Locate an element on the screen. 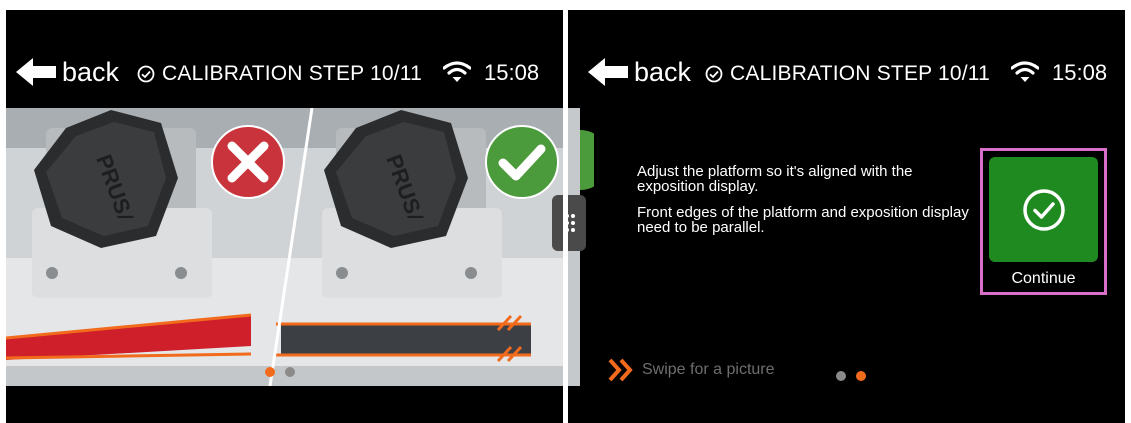 The image size is (1131, 423). swipe-hint: Swipe for a picture is located at coordinates (691, 370).